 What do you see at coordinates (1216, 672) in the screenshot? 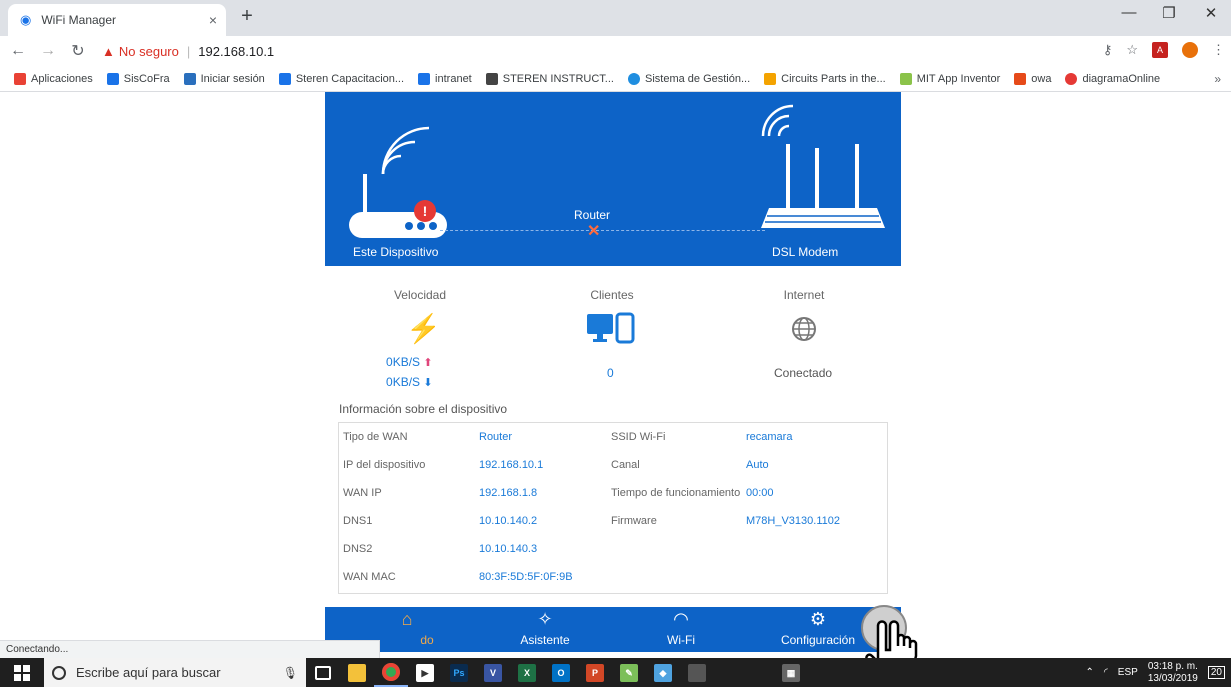
I see `notification-center-icon: 20` at bounding box center [1216, 672].